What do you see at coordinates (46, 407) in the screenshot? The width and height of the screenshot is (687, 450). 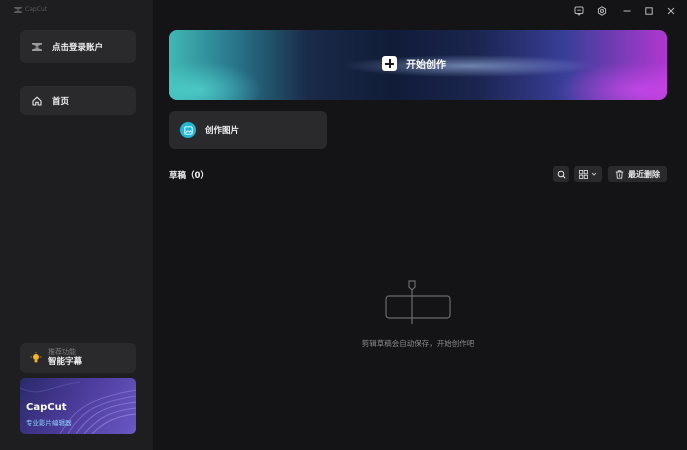 I see `promo-title: CapCut` at bounding box center [46, 407].